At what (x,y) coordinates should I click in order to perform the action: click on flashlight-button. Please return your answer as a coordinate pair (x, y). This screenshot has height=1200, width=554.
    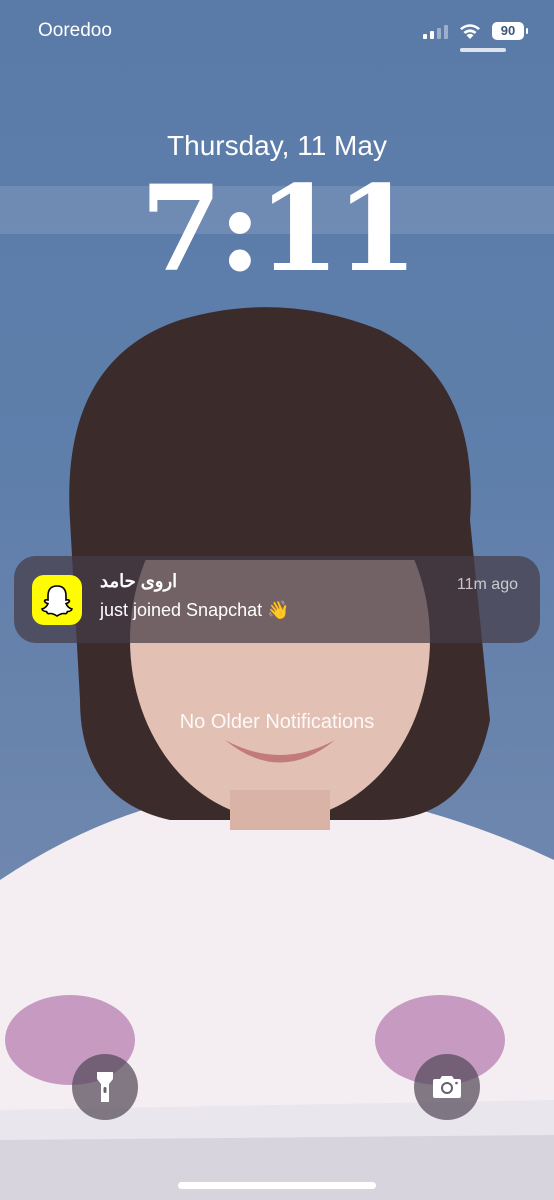
    Looking at the image, I should click on (105, 1087).